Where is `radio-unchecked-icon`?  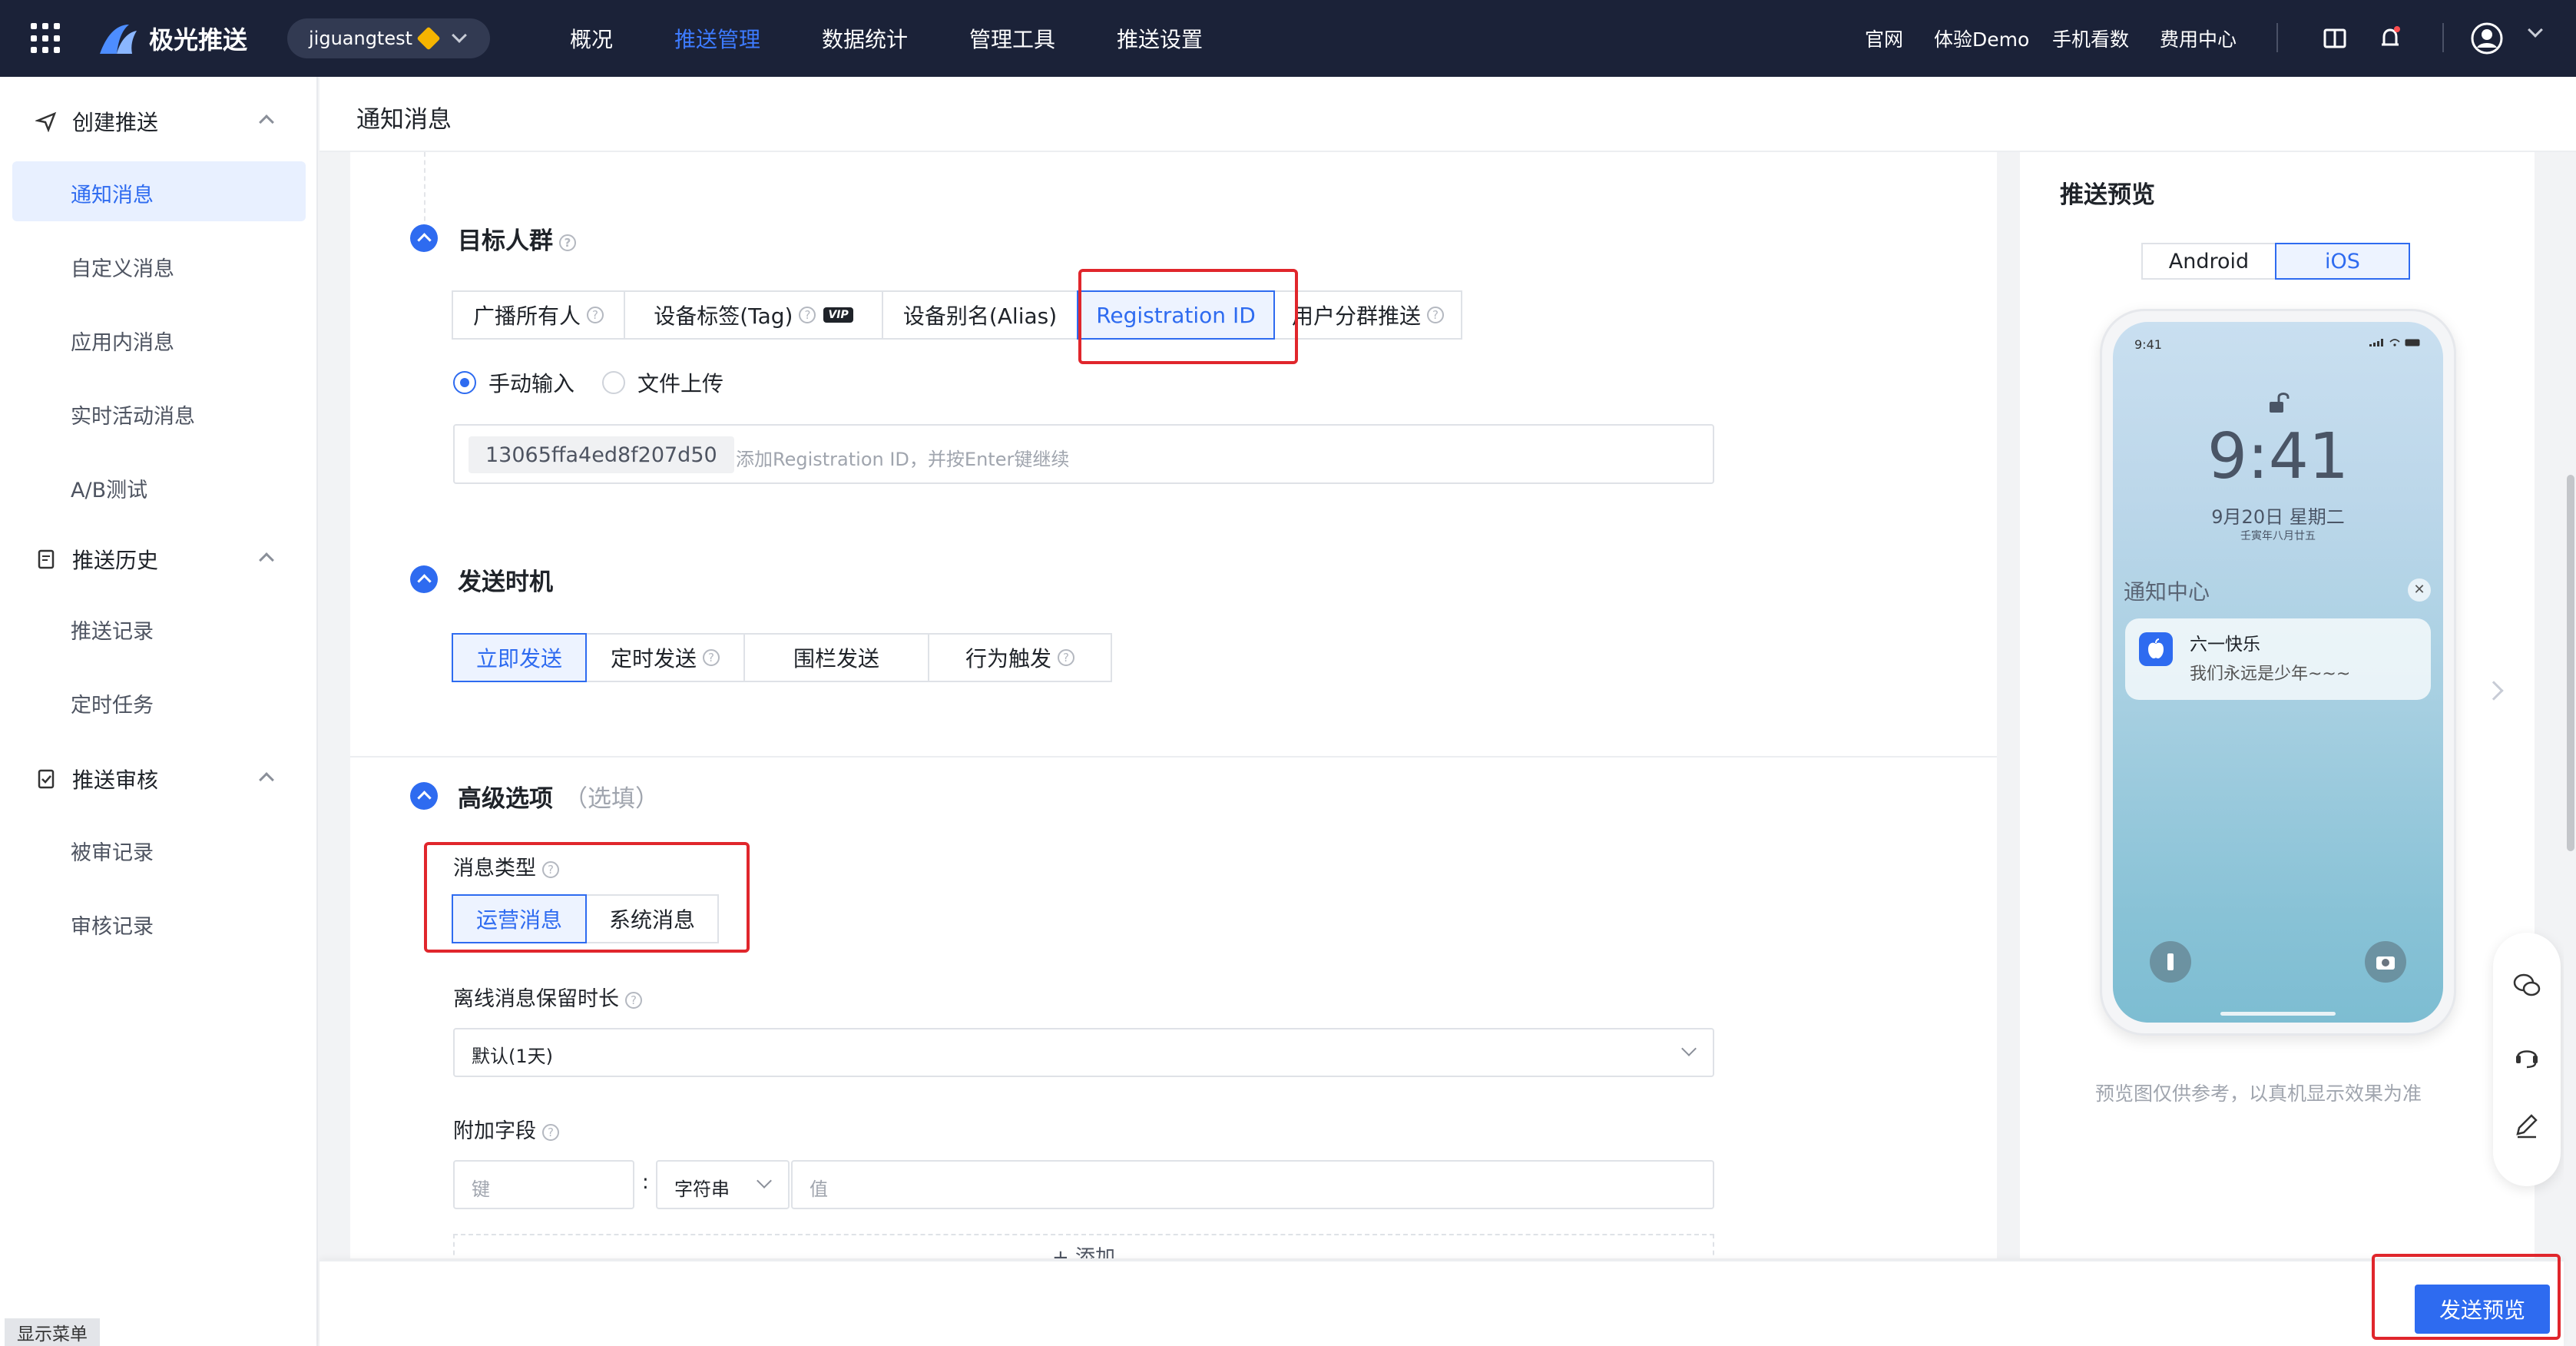 radio-unchecked-icon is located at coordinates (613, 383).